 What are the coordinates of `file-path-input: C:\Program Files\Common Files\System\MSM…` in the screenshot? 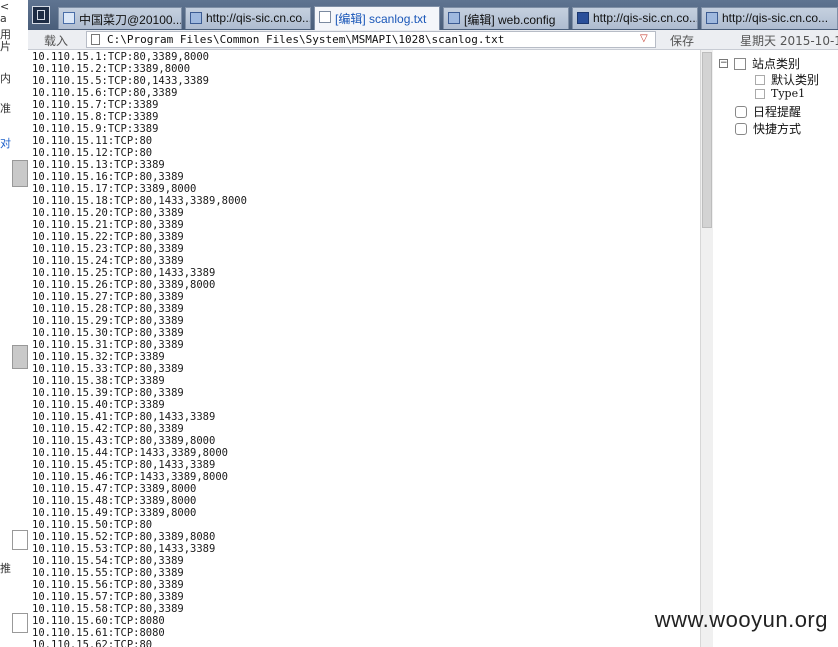 It's located at (371, 39).